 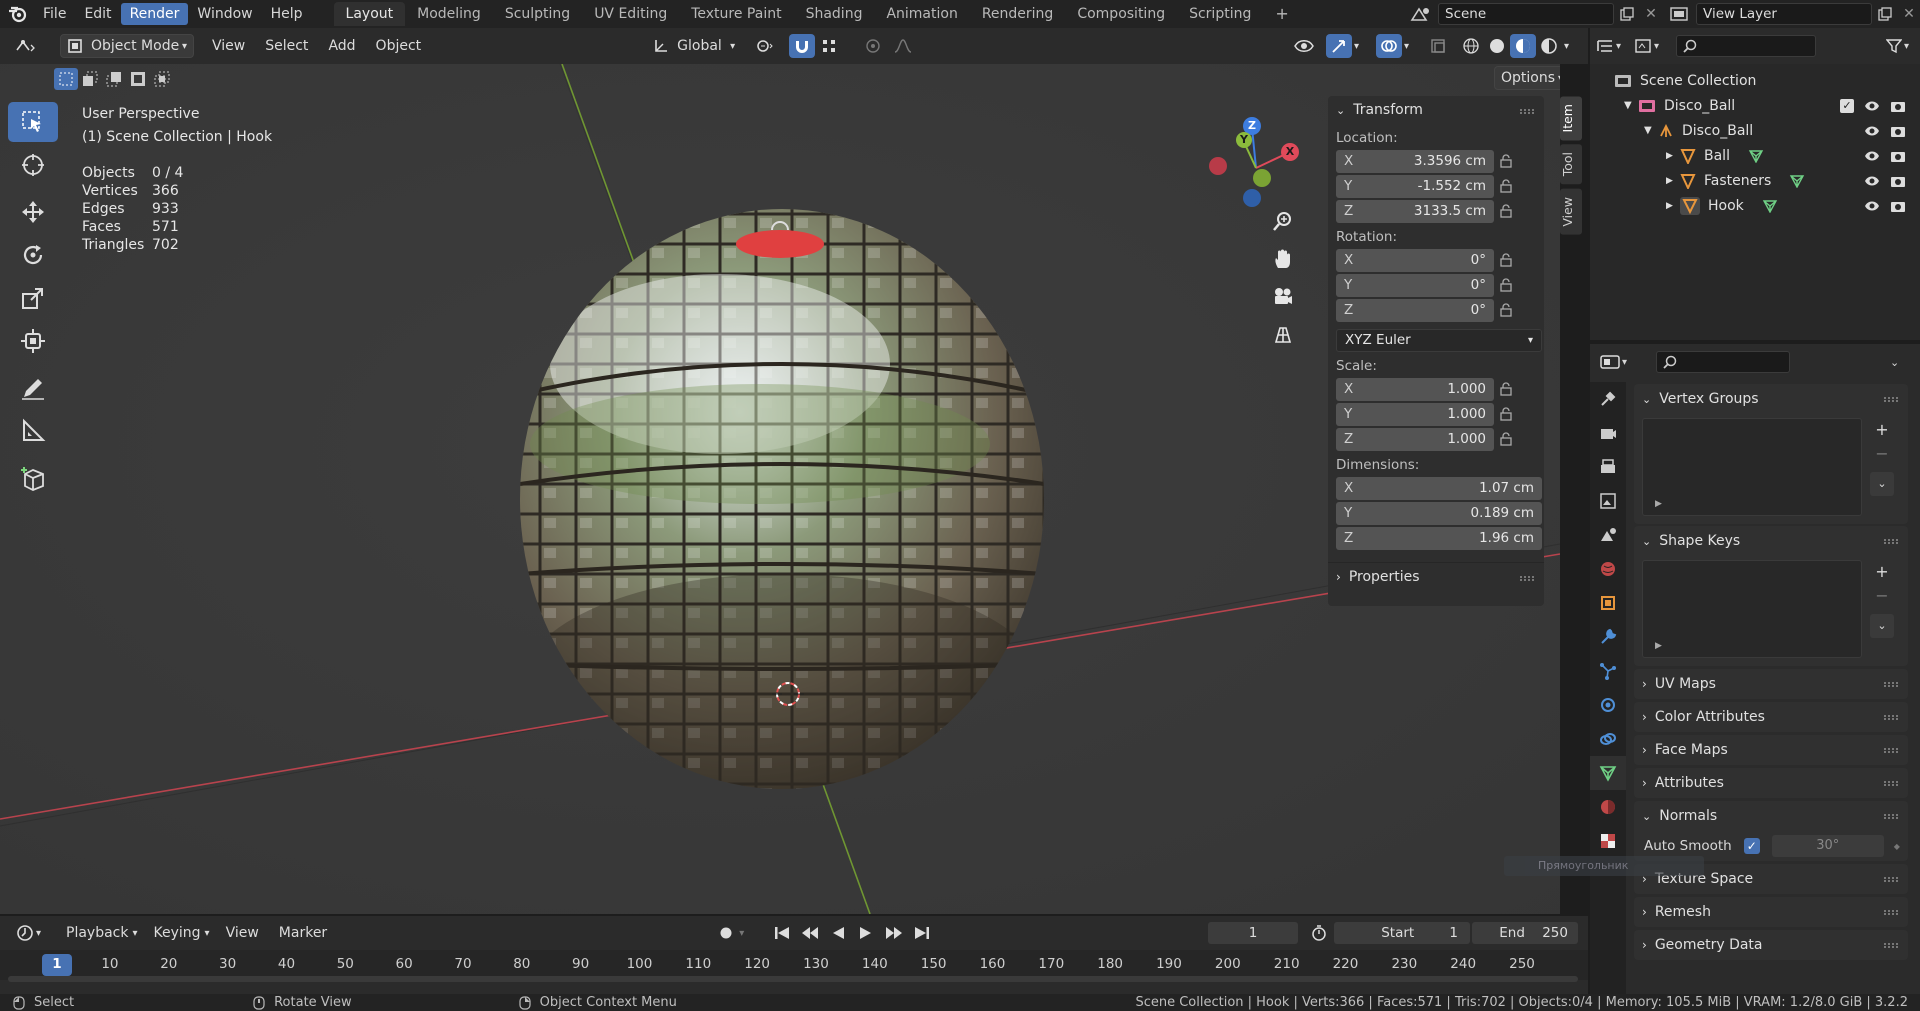 I want to click on snap-target-icon, so click(x=833, y=46).